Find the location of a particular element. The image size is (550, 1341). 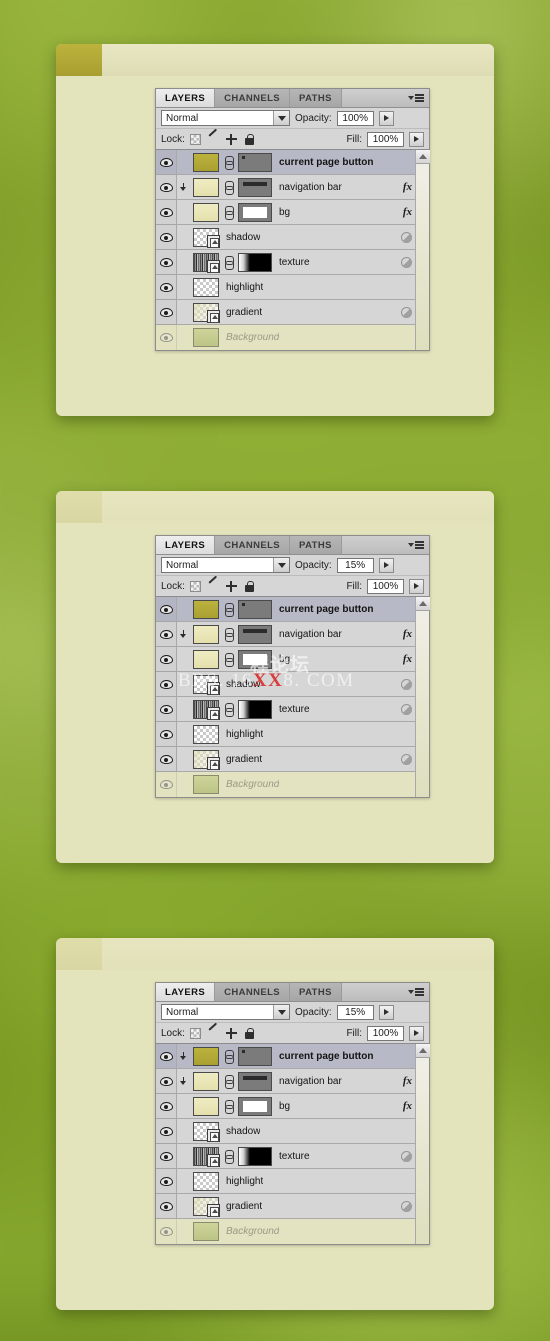

table-row: shadow is located at coordinates (292, 237).